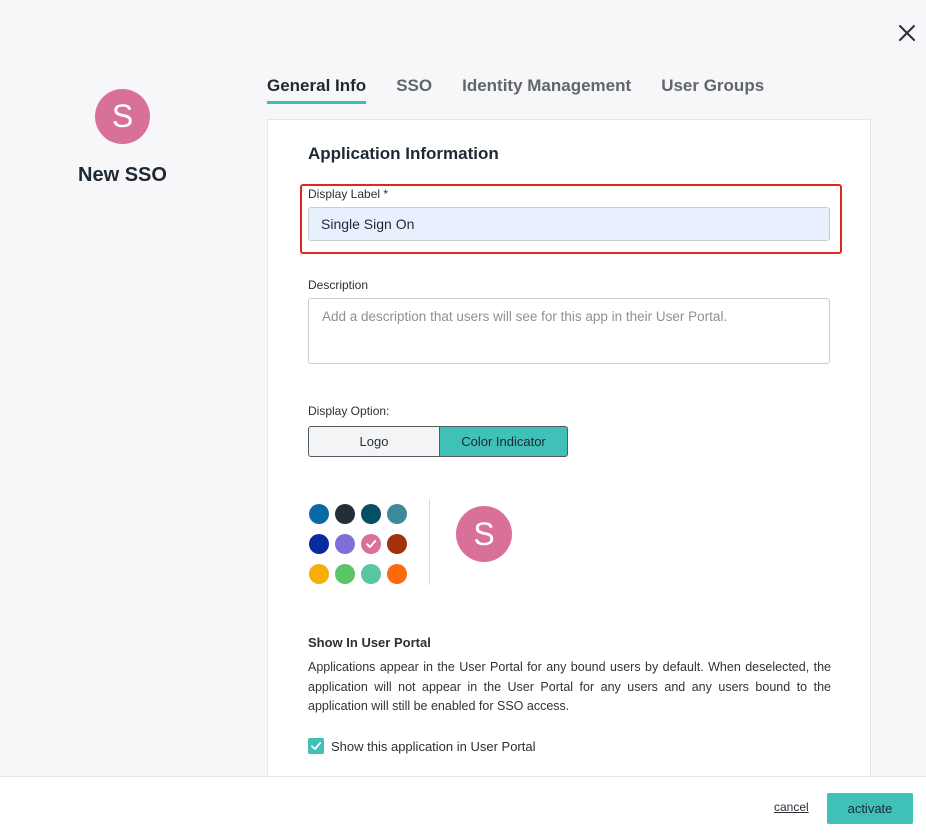 The image size is (926, 833). What do you see at coordinates (791, 807) in the screenshot?
I see `cancel-link: cancel` at bounding box center [791, 807].